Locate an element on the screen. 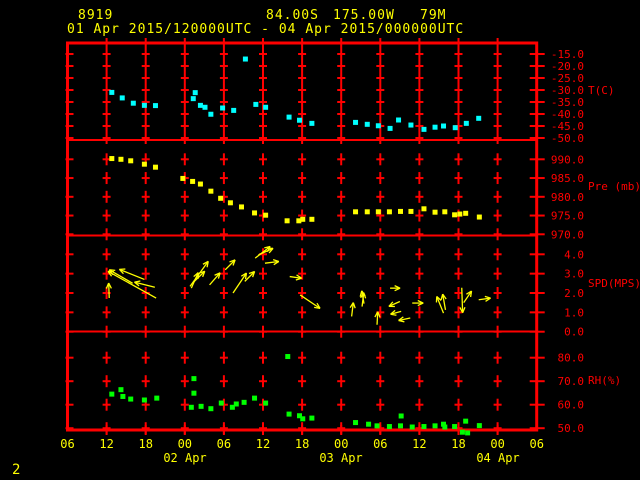 The height and width of the screenshot is (480, 640). wind-speed-unit-label: SPD(MPS) is located at coordinates (614, 283).